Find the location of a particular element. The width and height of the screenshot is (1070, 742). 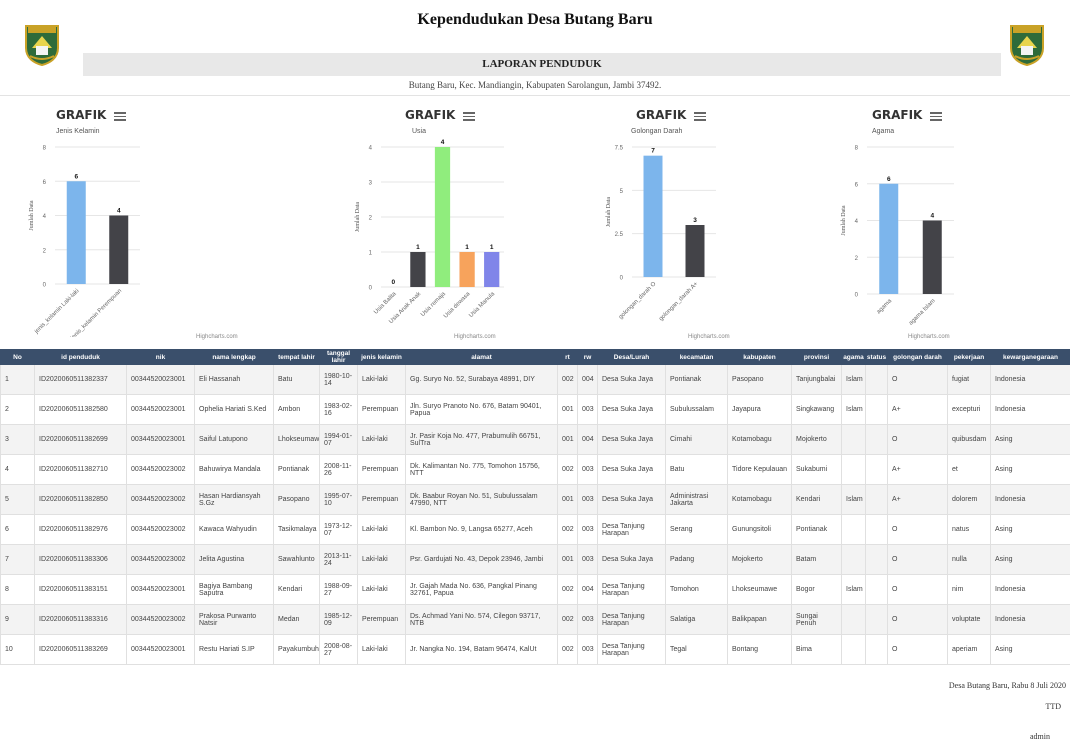

table-cell: Jr. Nangka No. 194, Batam 96474, KalUt is located at coordinates (481, 649).